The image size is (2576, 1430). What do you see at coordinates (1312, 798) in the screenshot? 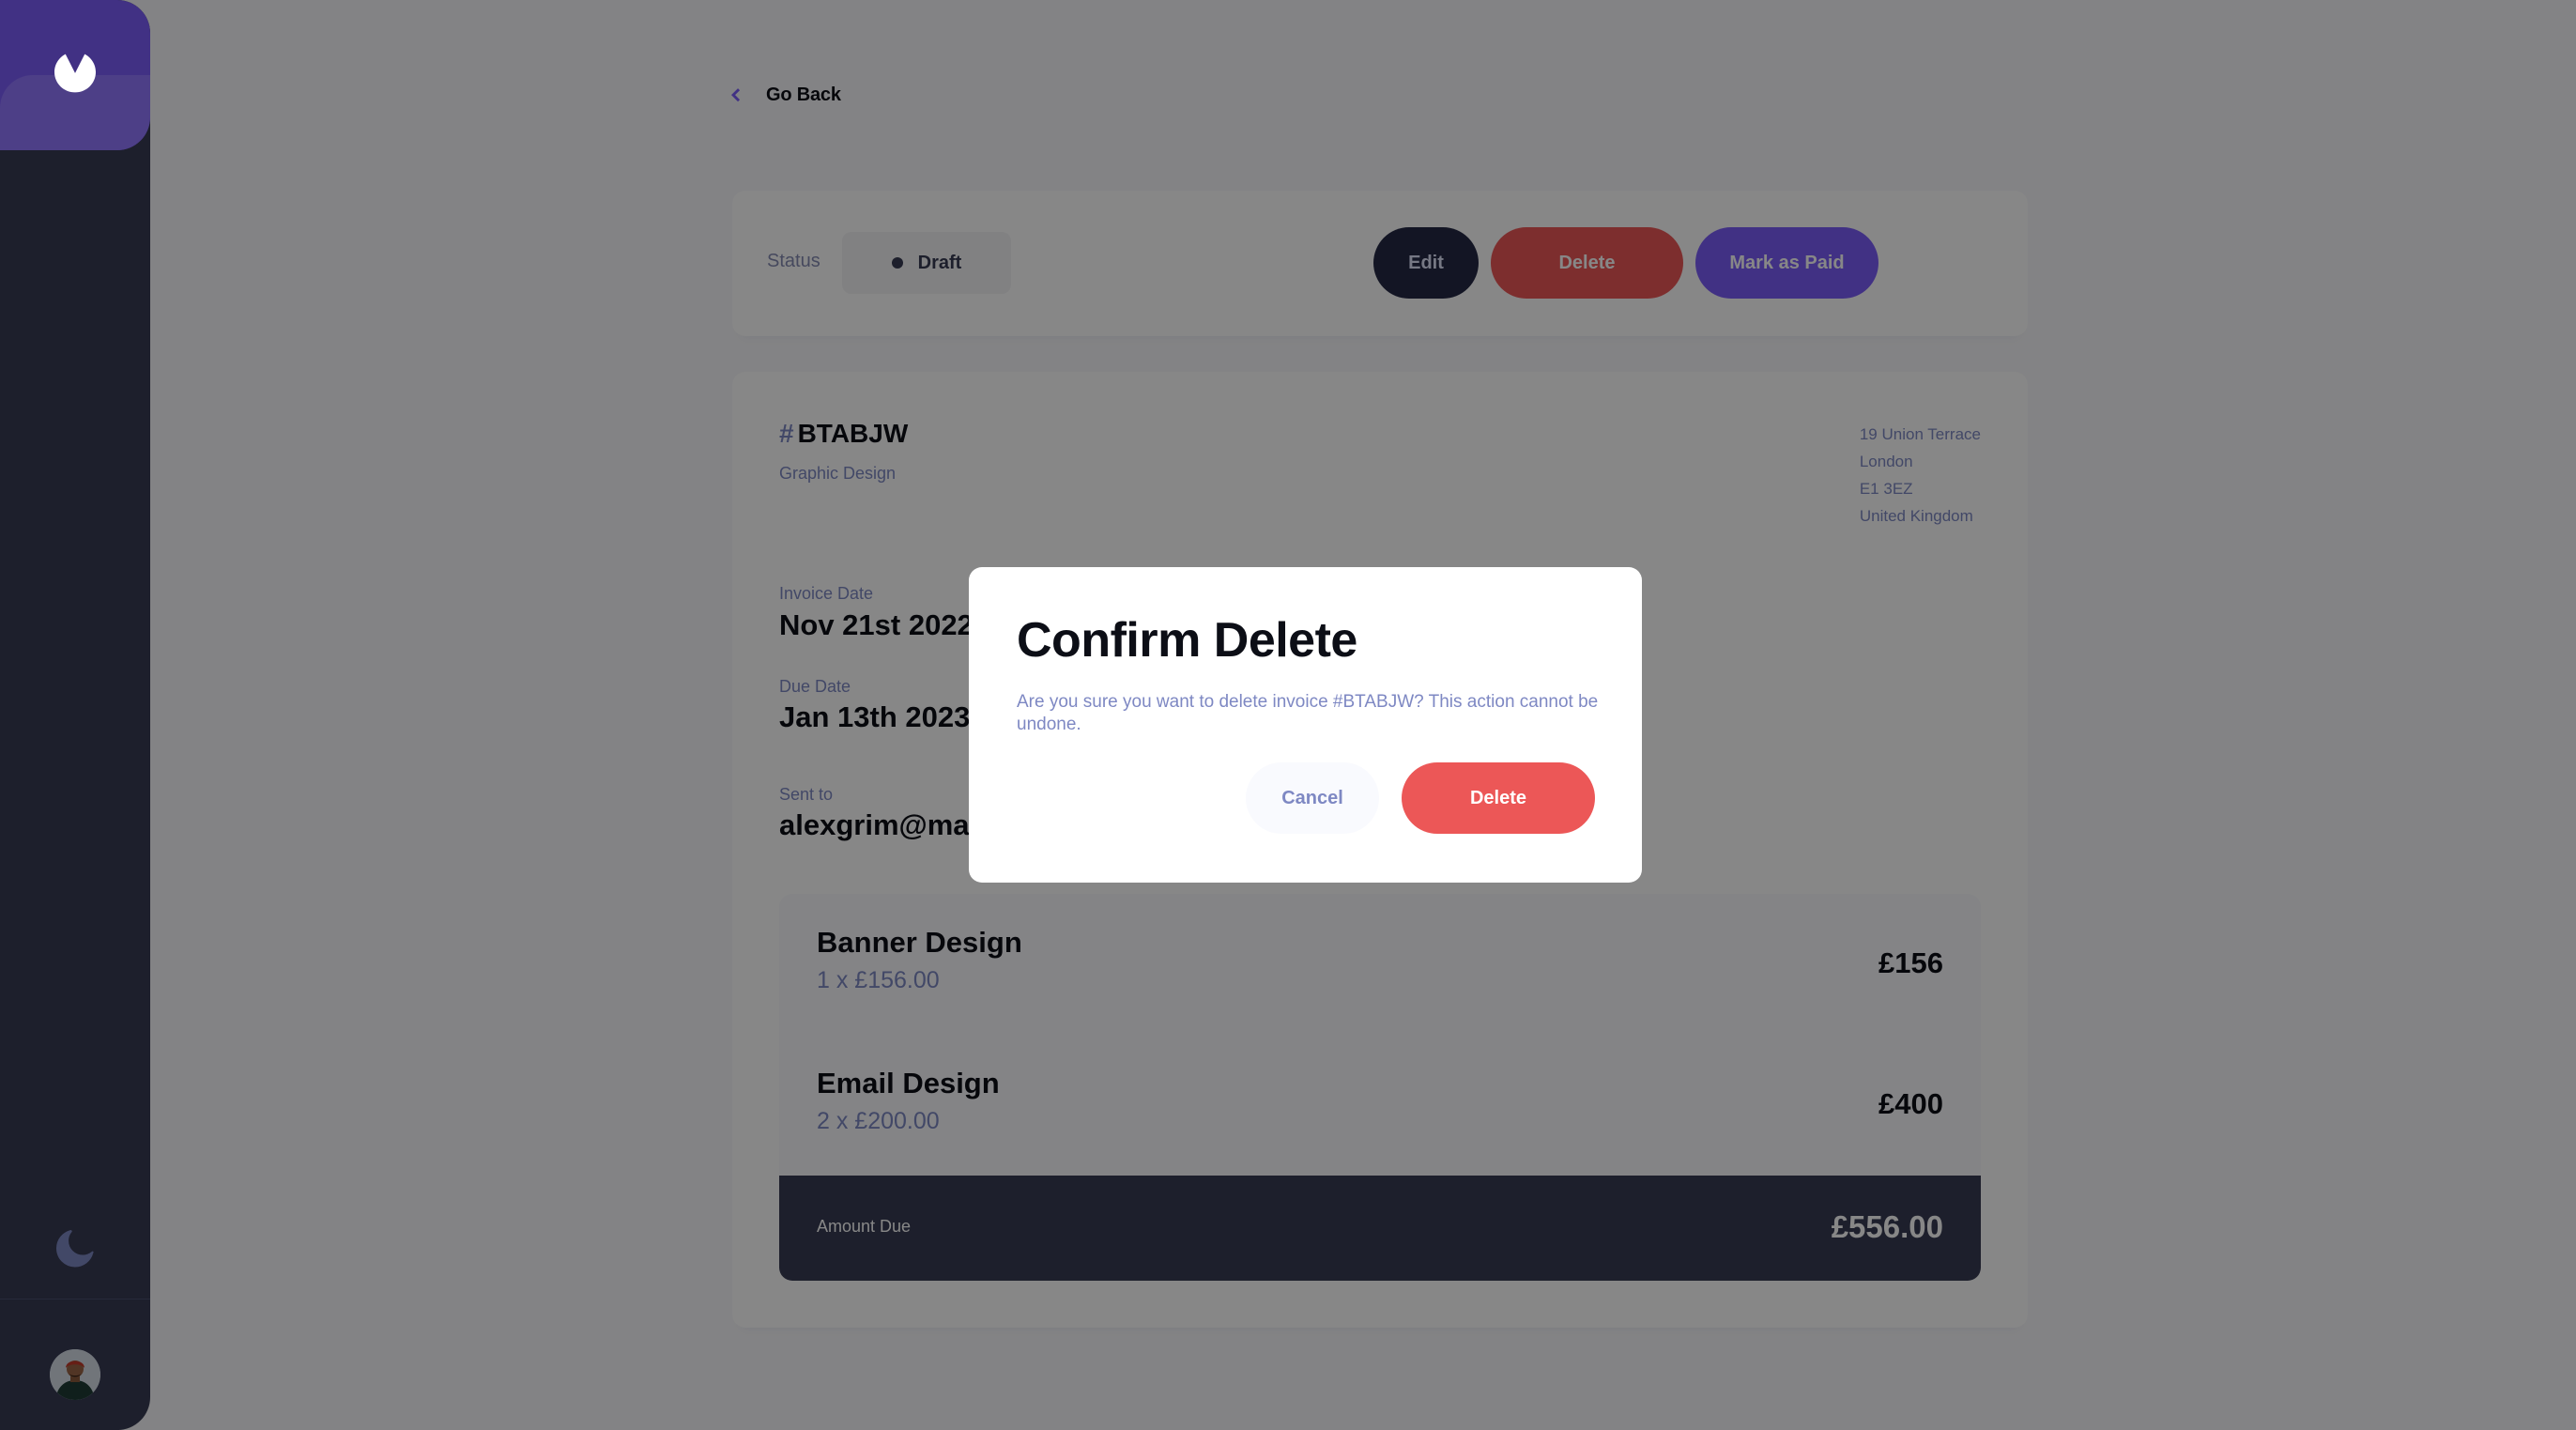
I see `cancel-button: Cancel` at bounding box center [1312, 798].